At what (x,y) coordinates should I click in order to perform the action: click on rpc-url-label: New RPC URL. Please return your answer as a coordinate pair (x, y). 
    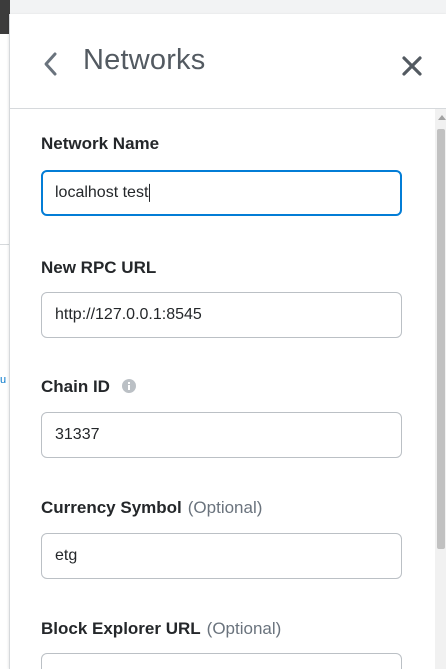
    Looking at the image, I should click on (98, 268).